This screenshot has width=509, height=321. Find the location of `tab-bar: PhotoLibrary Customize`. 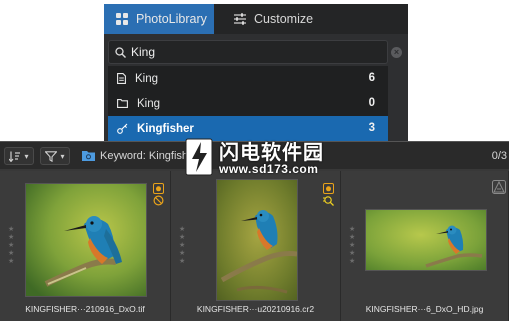

tab-bar: PhotoLibrary Customize is located at coordinates (256, 19).